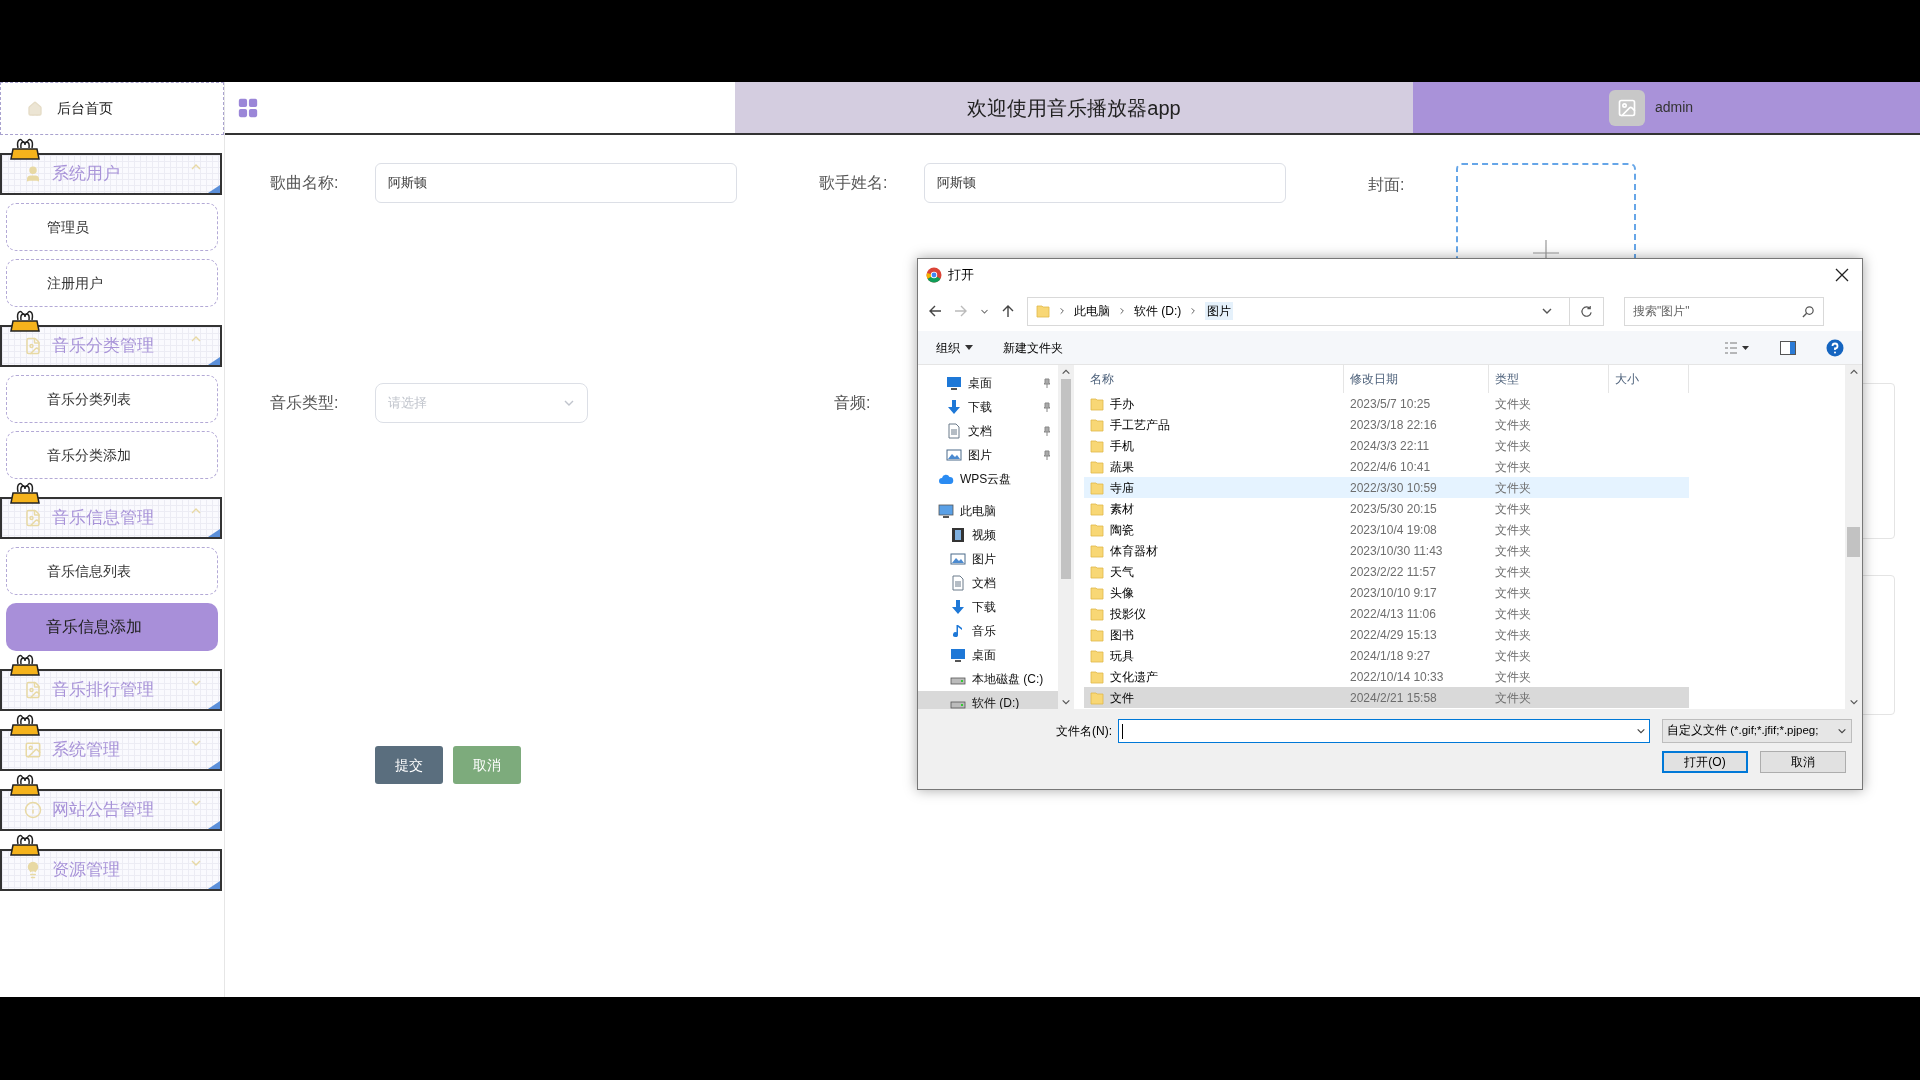 This screenshot has width=1920, height=1080. I want to click on address-bar: 此电脑 软件 (D:) 图片, so click(1315, 311).